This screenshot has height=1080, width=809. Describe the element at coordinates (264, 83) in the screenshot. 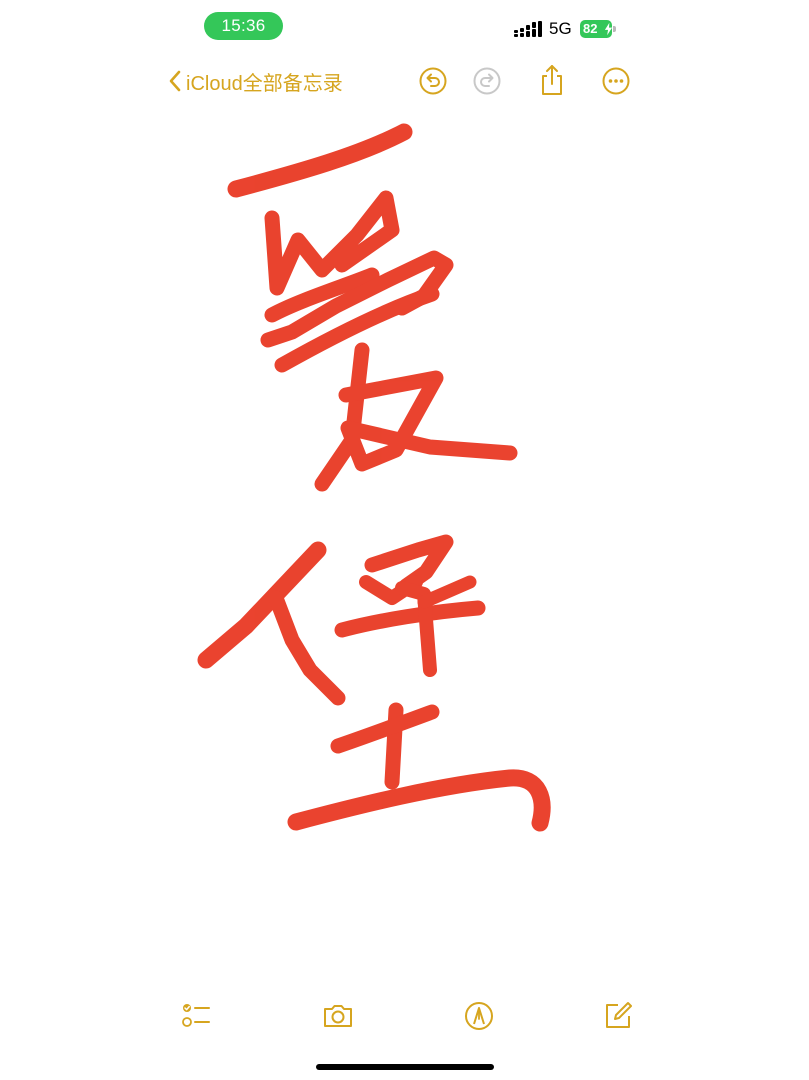

I see `back-button-label: iCloud全部备忘录` at that location.